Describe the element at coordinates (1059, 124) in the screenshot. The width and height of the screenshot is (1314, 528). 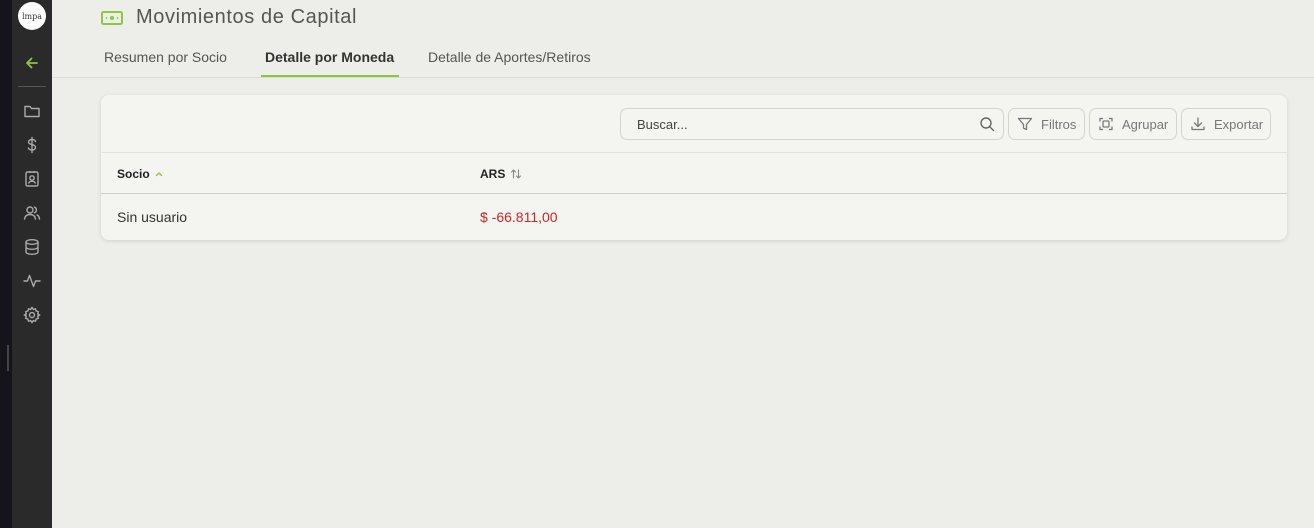
I see `filters-label: Filtros` at that location.